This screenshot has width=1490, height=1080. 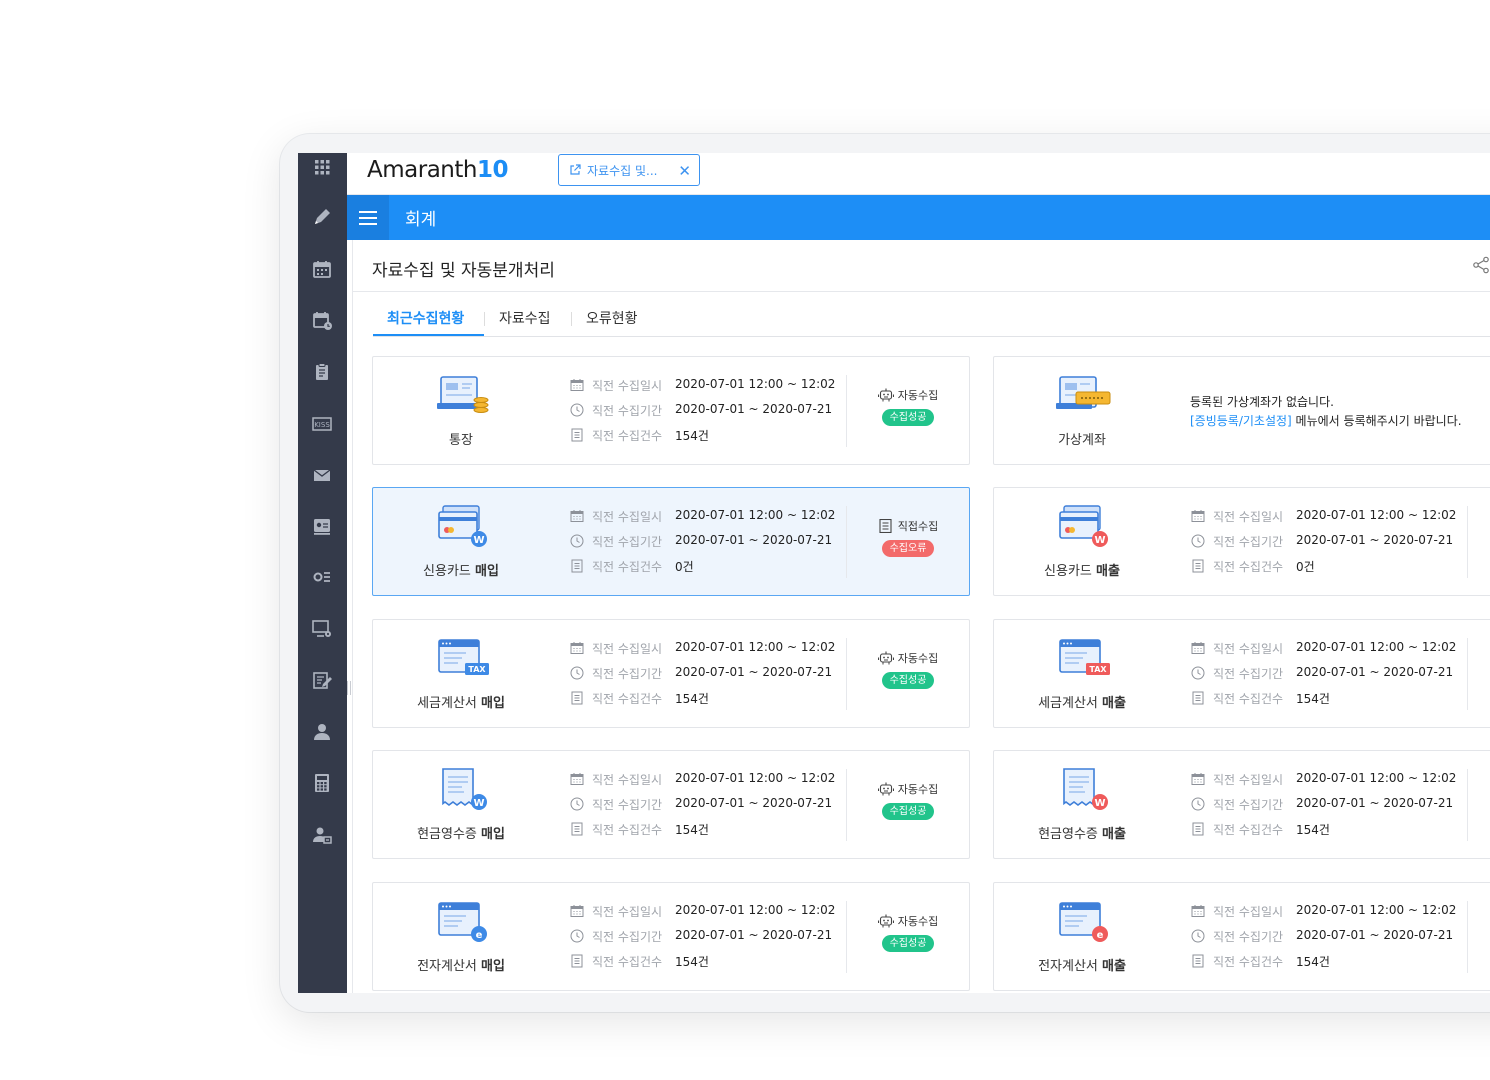 What do you see at coordinates (1099, 540) in the screenshot?
I see `svg-text: W` at bounding box center [1099, 540].